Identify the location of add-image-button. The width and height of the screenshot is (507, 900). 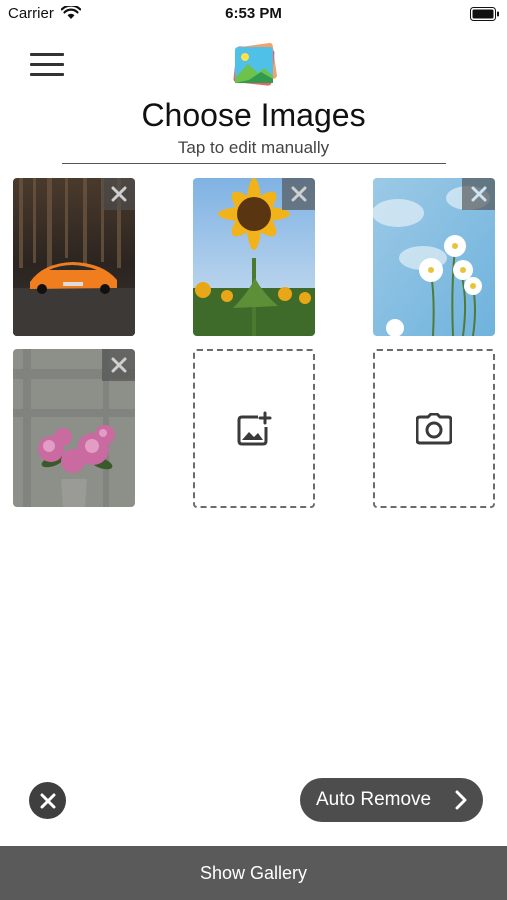
(254, 428).